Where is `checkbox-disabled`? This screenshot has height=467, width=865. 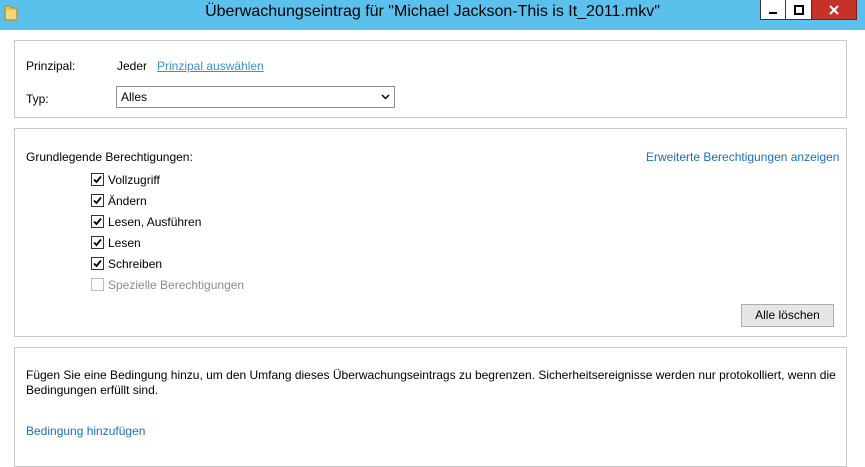 checkbox-disabled is located at coordinates (97, 284).